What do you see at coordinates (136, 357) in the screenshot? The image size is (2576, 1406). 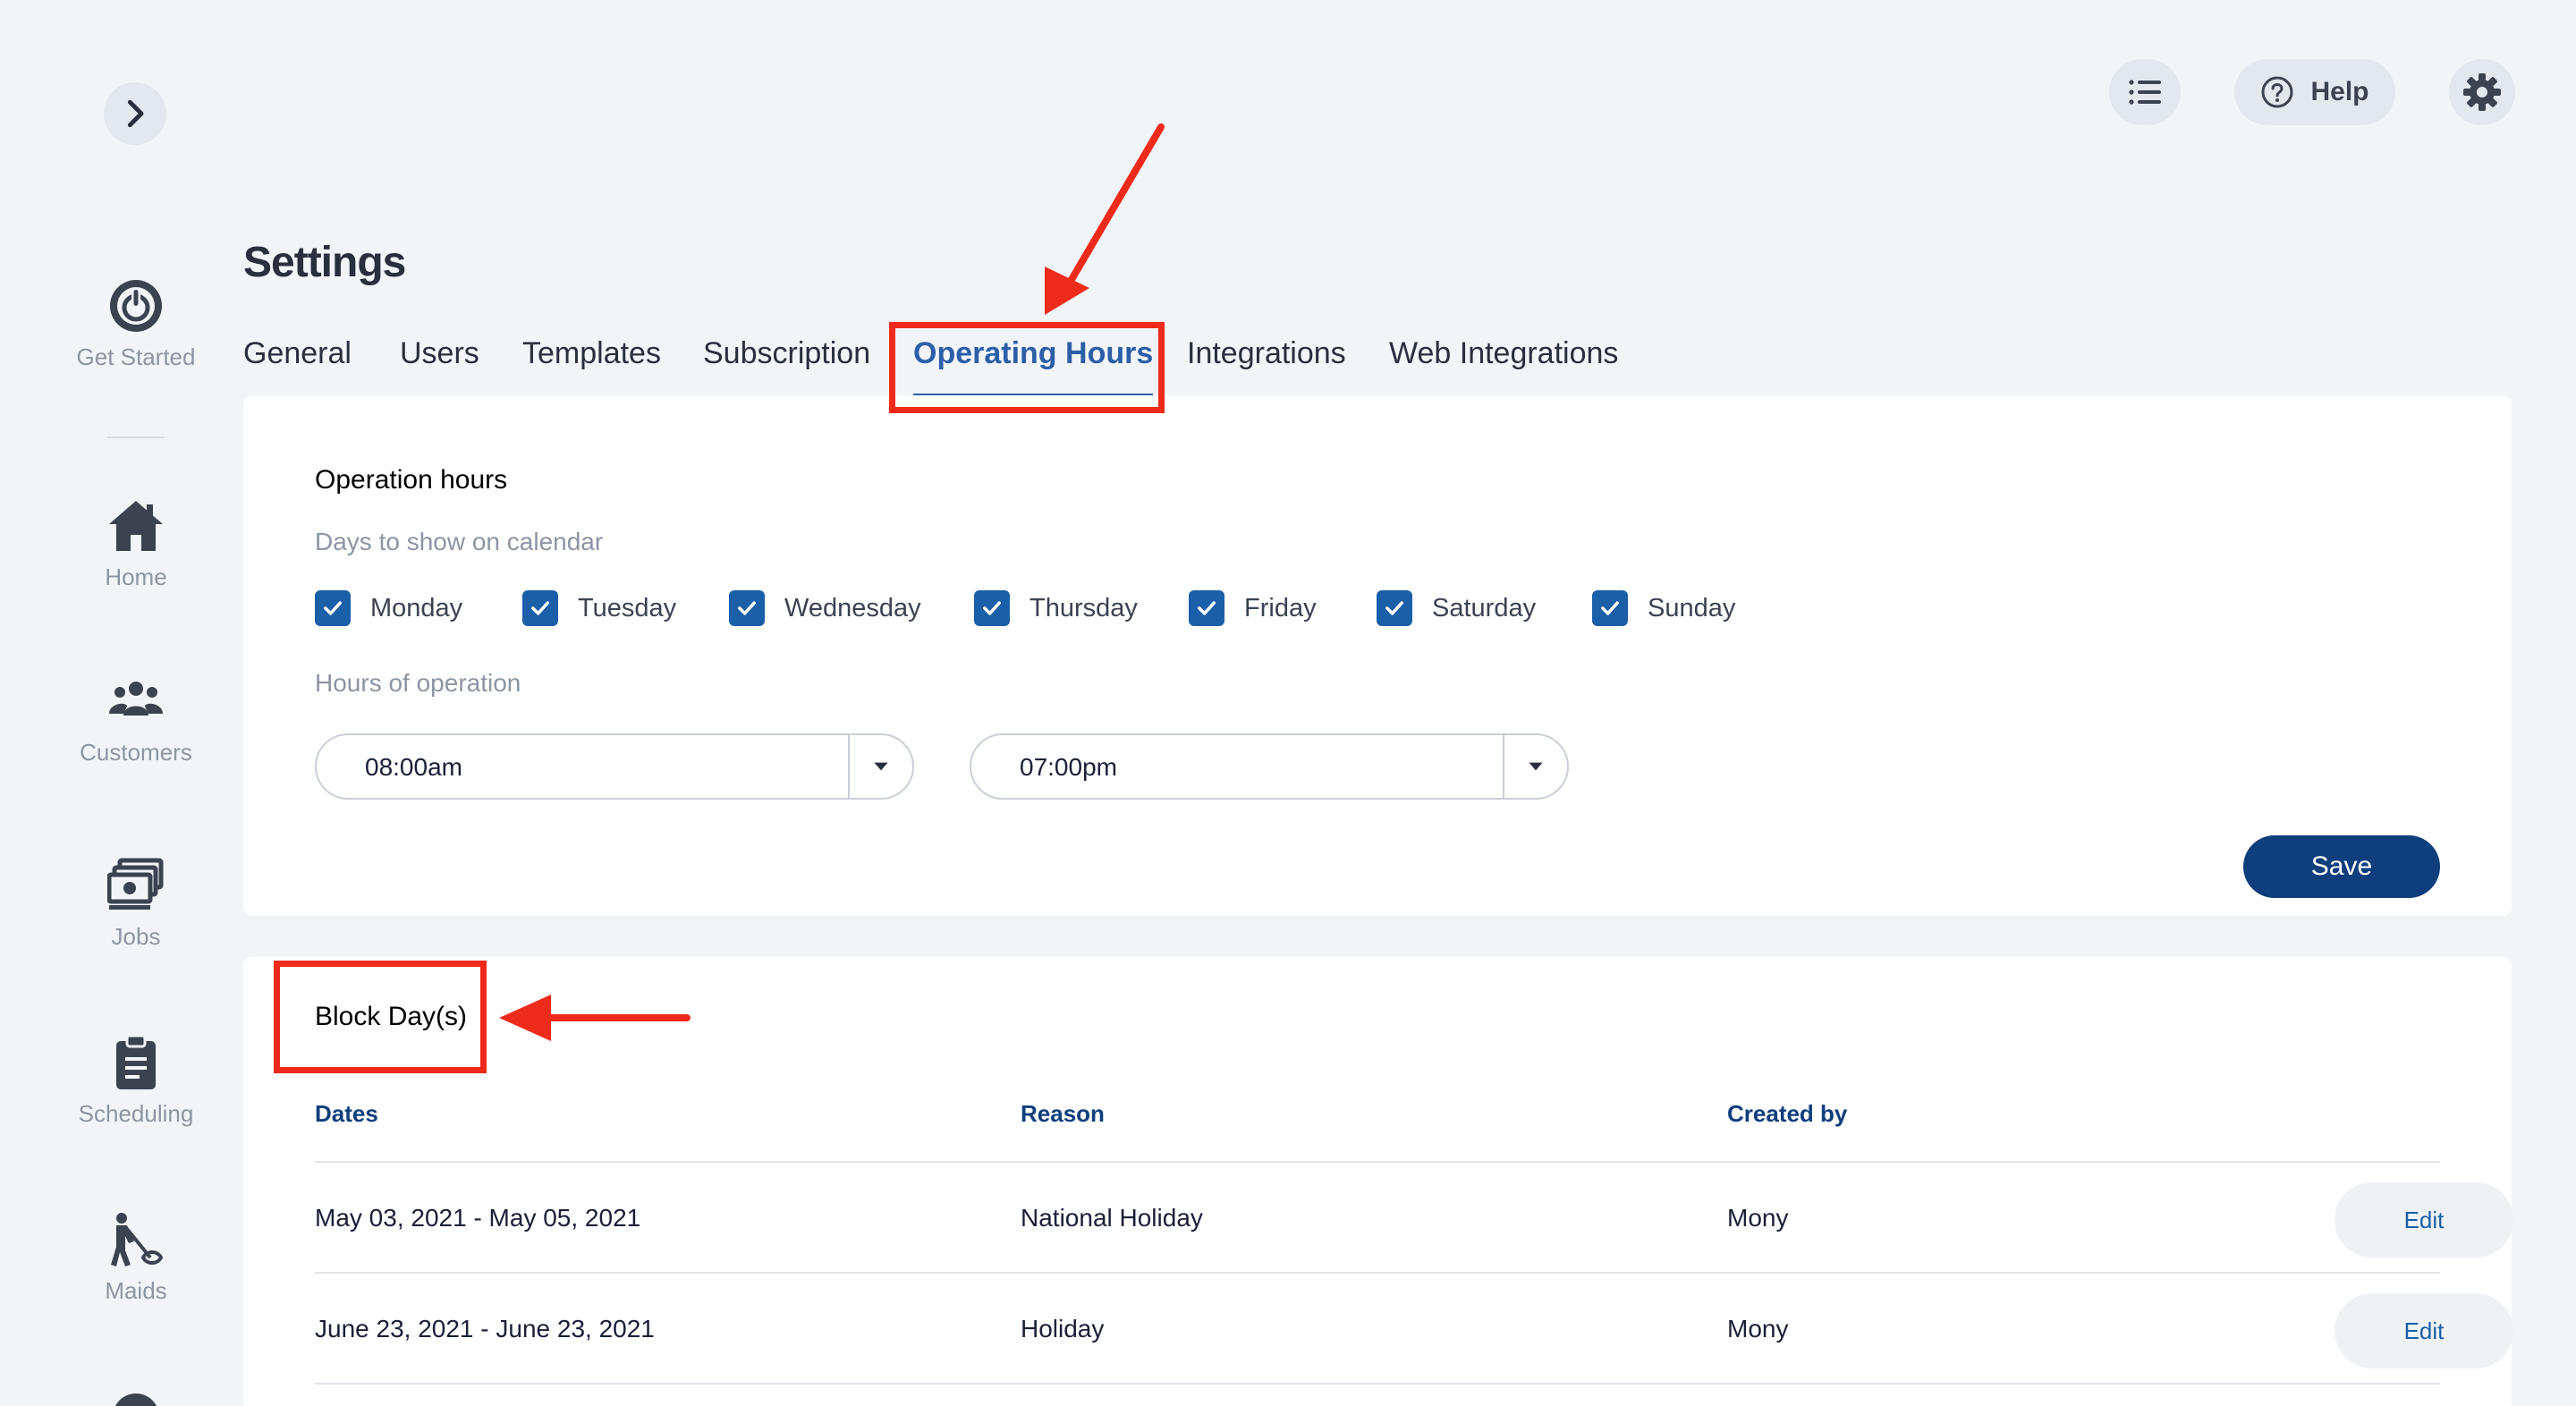 I see `sidebar-item-label: Get Started` at bounding box center [136, 357].